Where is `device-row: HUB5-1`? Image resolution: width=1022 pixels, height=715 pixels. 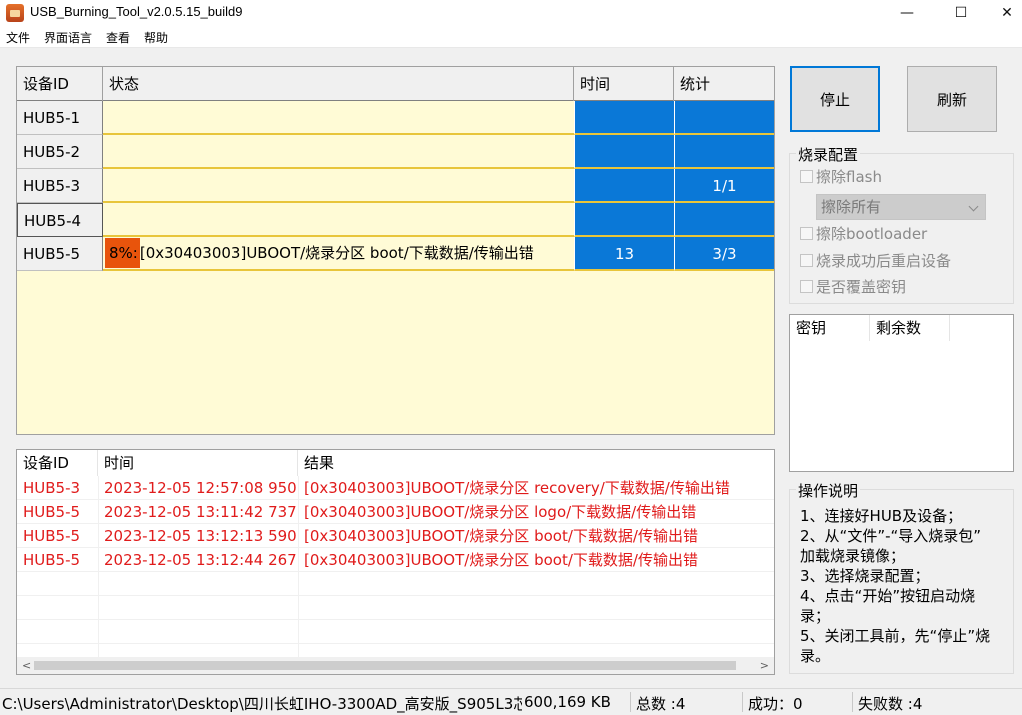
device-row: HUB5-1 is located at coordinates (395, 118).